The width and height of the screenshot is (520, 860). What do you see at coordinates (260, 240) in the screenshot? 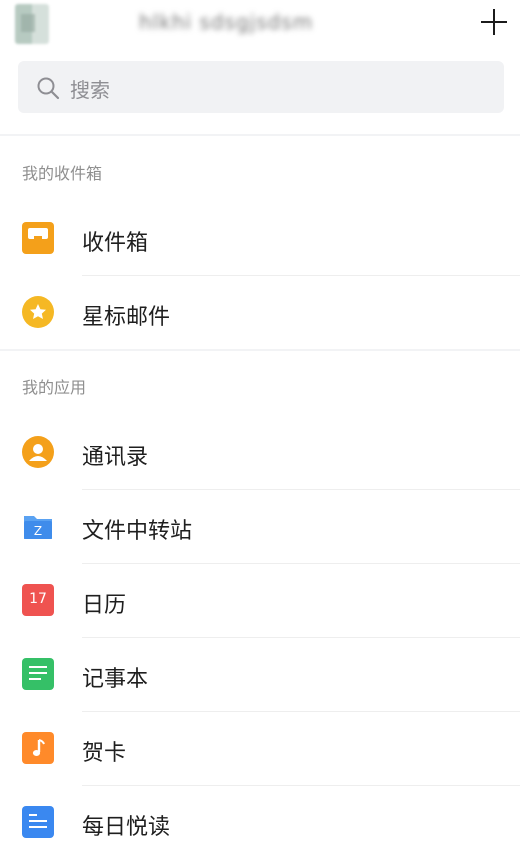
I see `list-item-inbox: 收件箱` at bounding box center [260, 240].